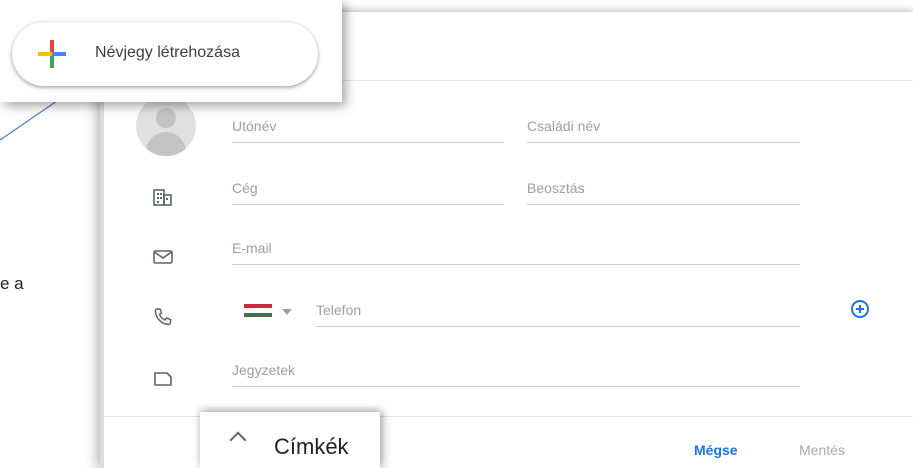 This screenshot has height=468, width=913. I want to click on cancel-button: Mégse, so click(716, 450).